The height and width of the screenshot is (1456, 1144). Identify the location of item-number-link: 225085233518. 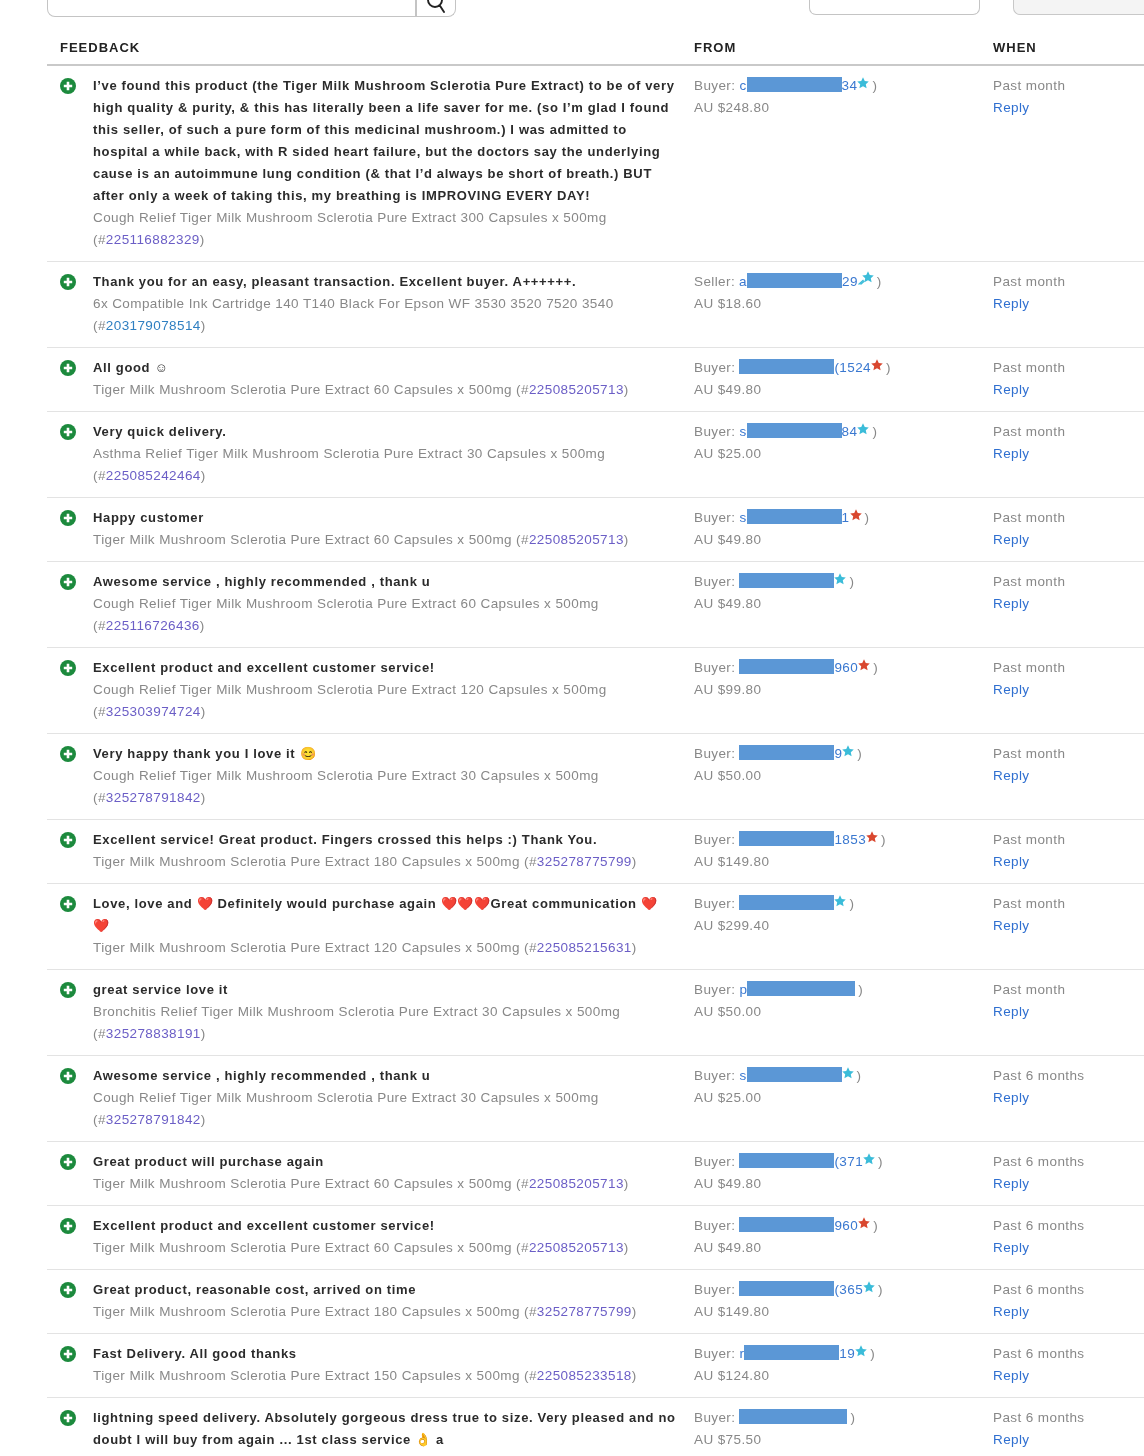
(584, 1375).